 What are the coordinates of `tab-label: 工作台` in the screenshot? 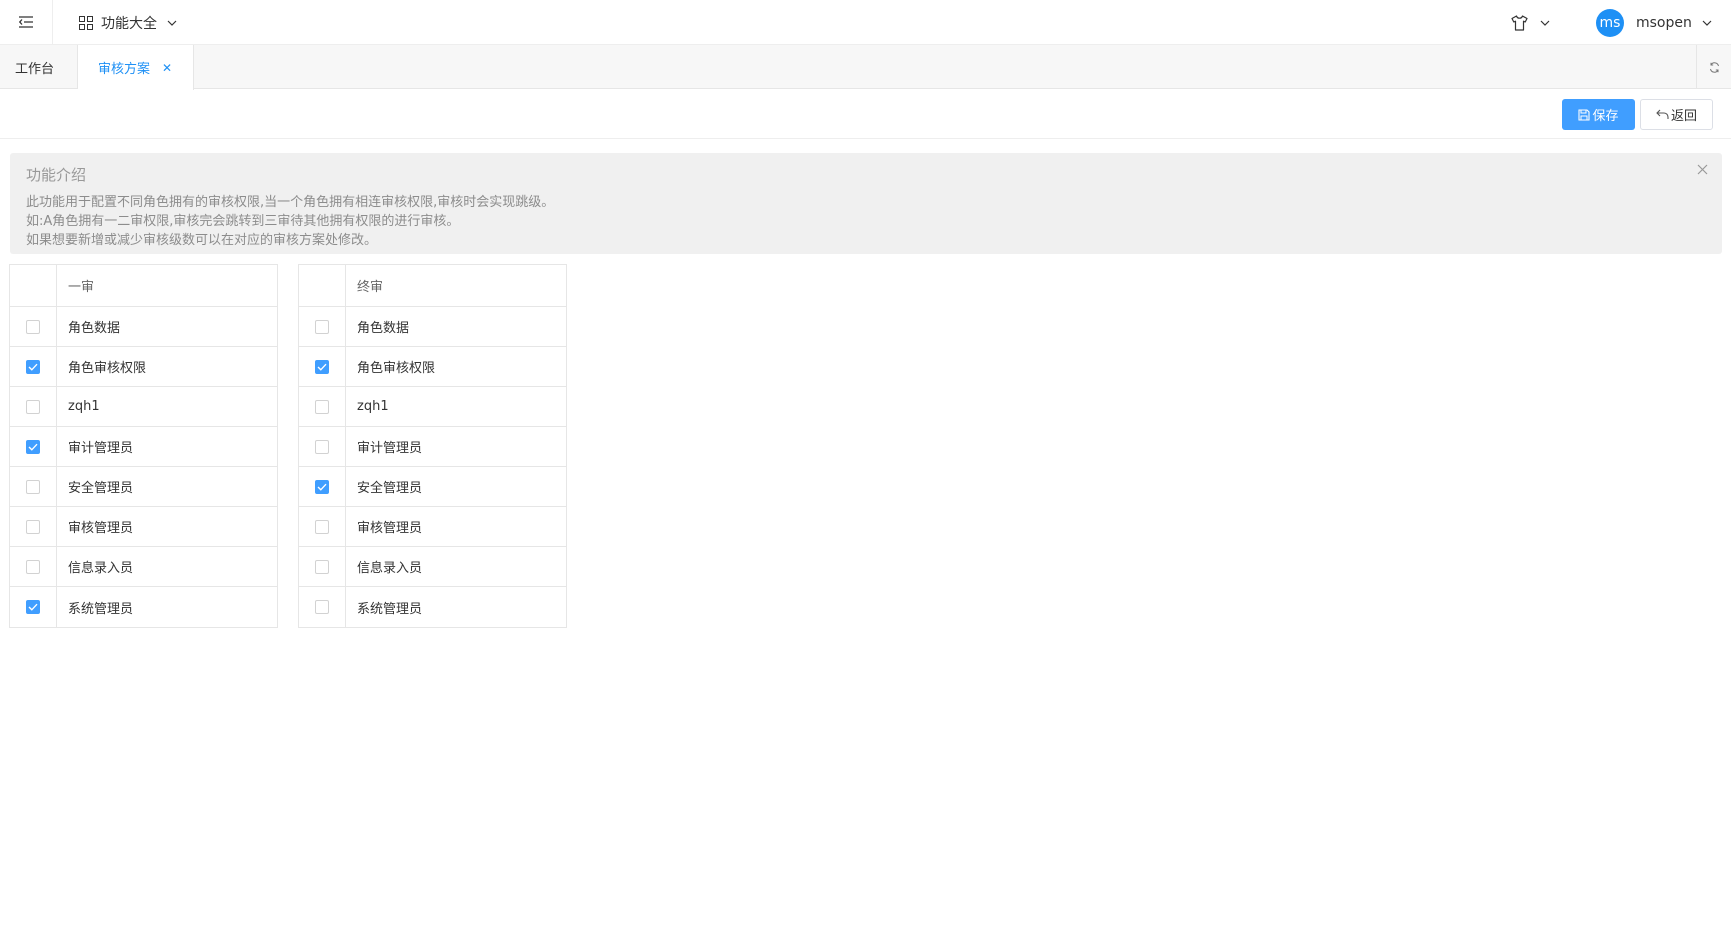 It's located at (35, 69).